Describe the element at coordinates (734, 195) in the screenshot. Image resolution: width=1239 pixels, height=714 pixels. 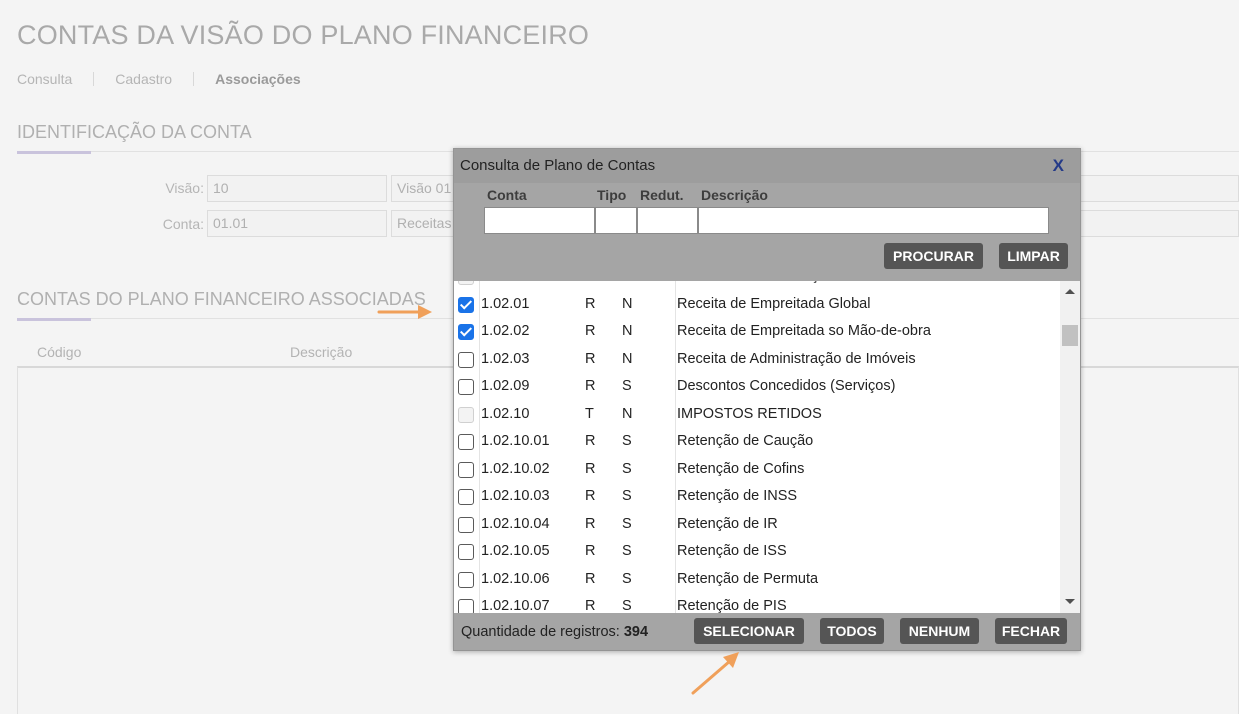
I see `filter-label-descricao: Descrição` at that location.